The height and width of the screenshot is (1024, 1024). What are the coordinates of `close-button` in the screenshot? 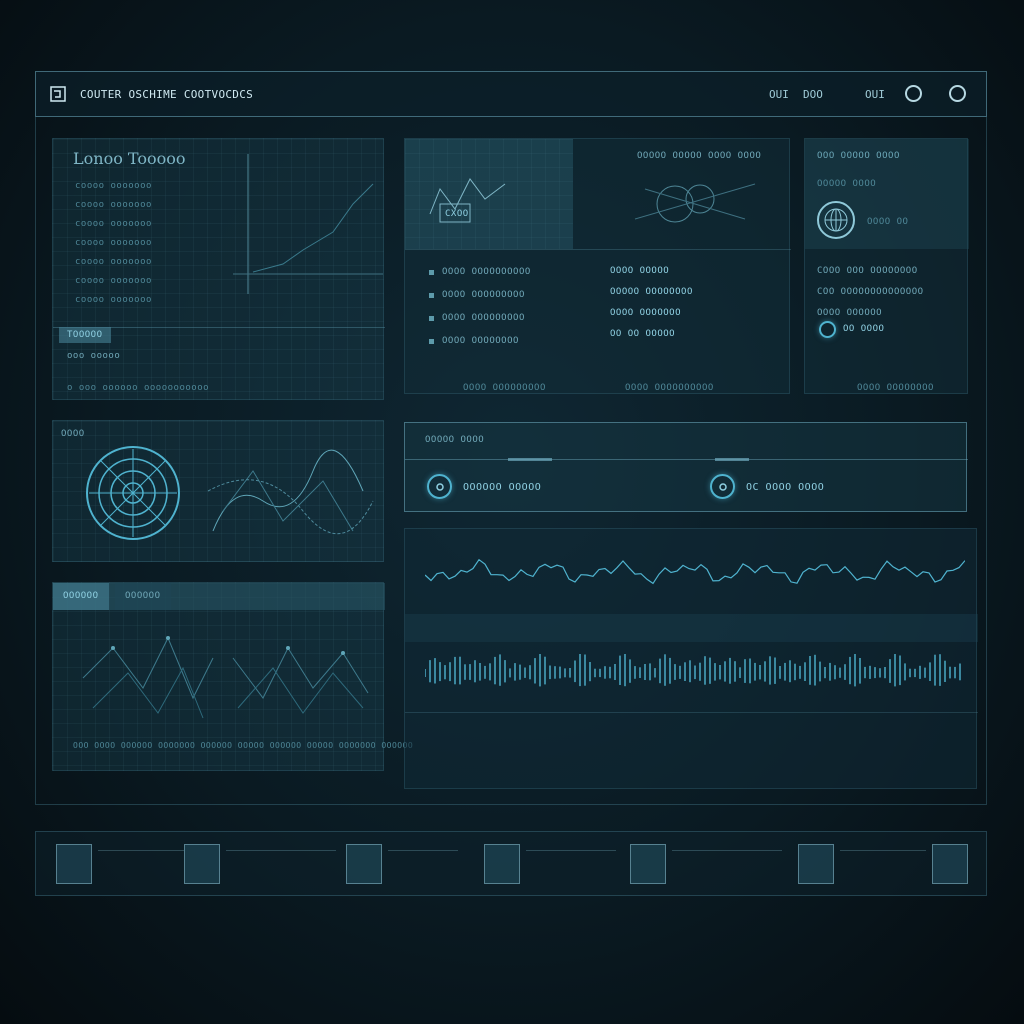 It's located at (957, 93).